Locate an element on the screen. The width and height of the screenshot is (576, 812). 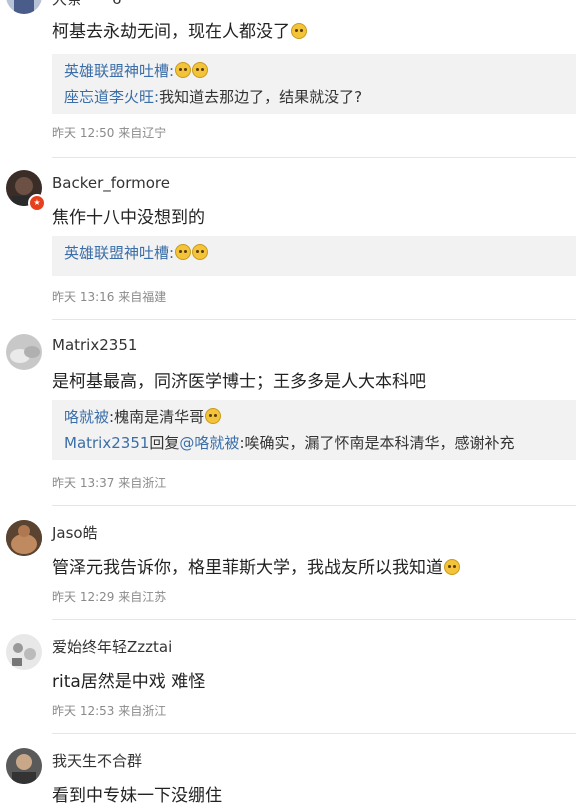
reply-box: 英雄联盟神吐槽: 座忘道李火旺:我知道去那边了，结果就没了? is located at coordinates (314, 84).